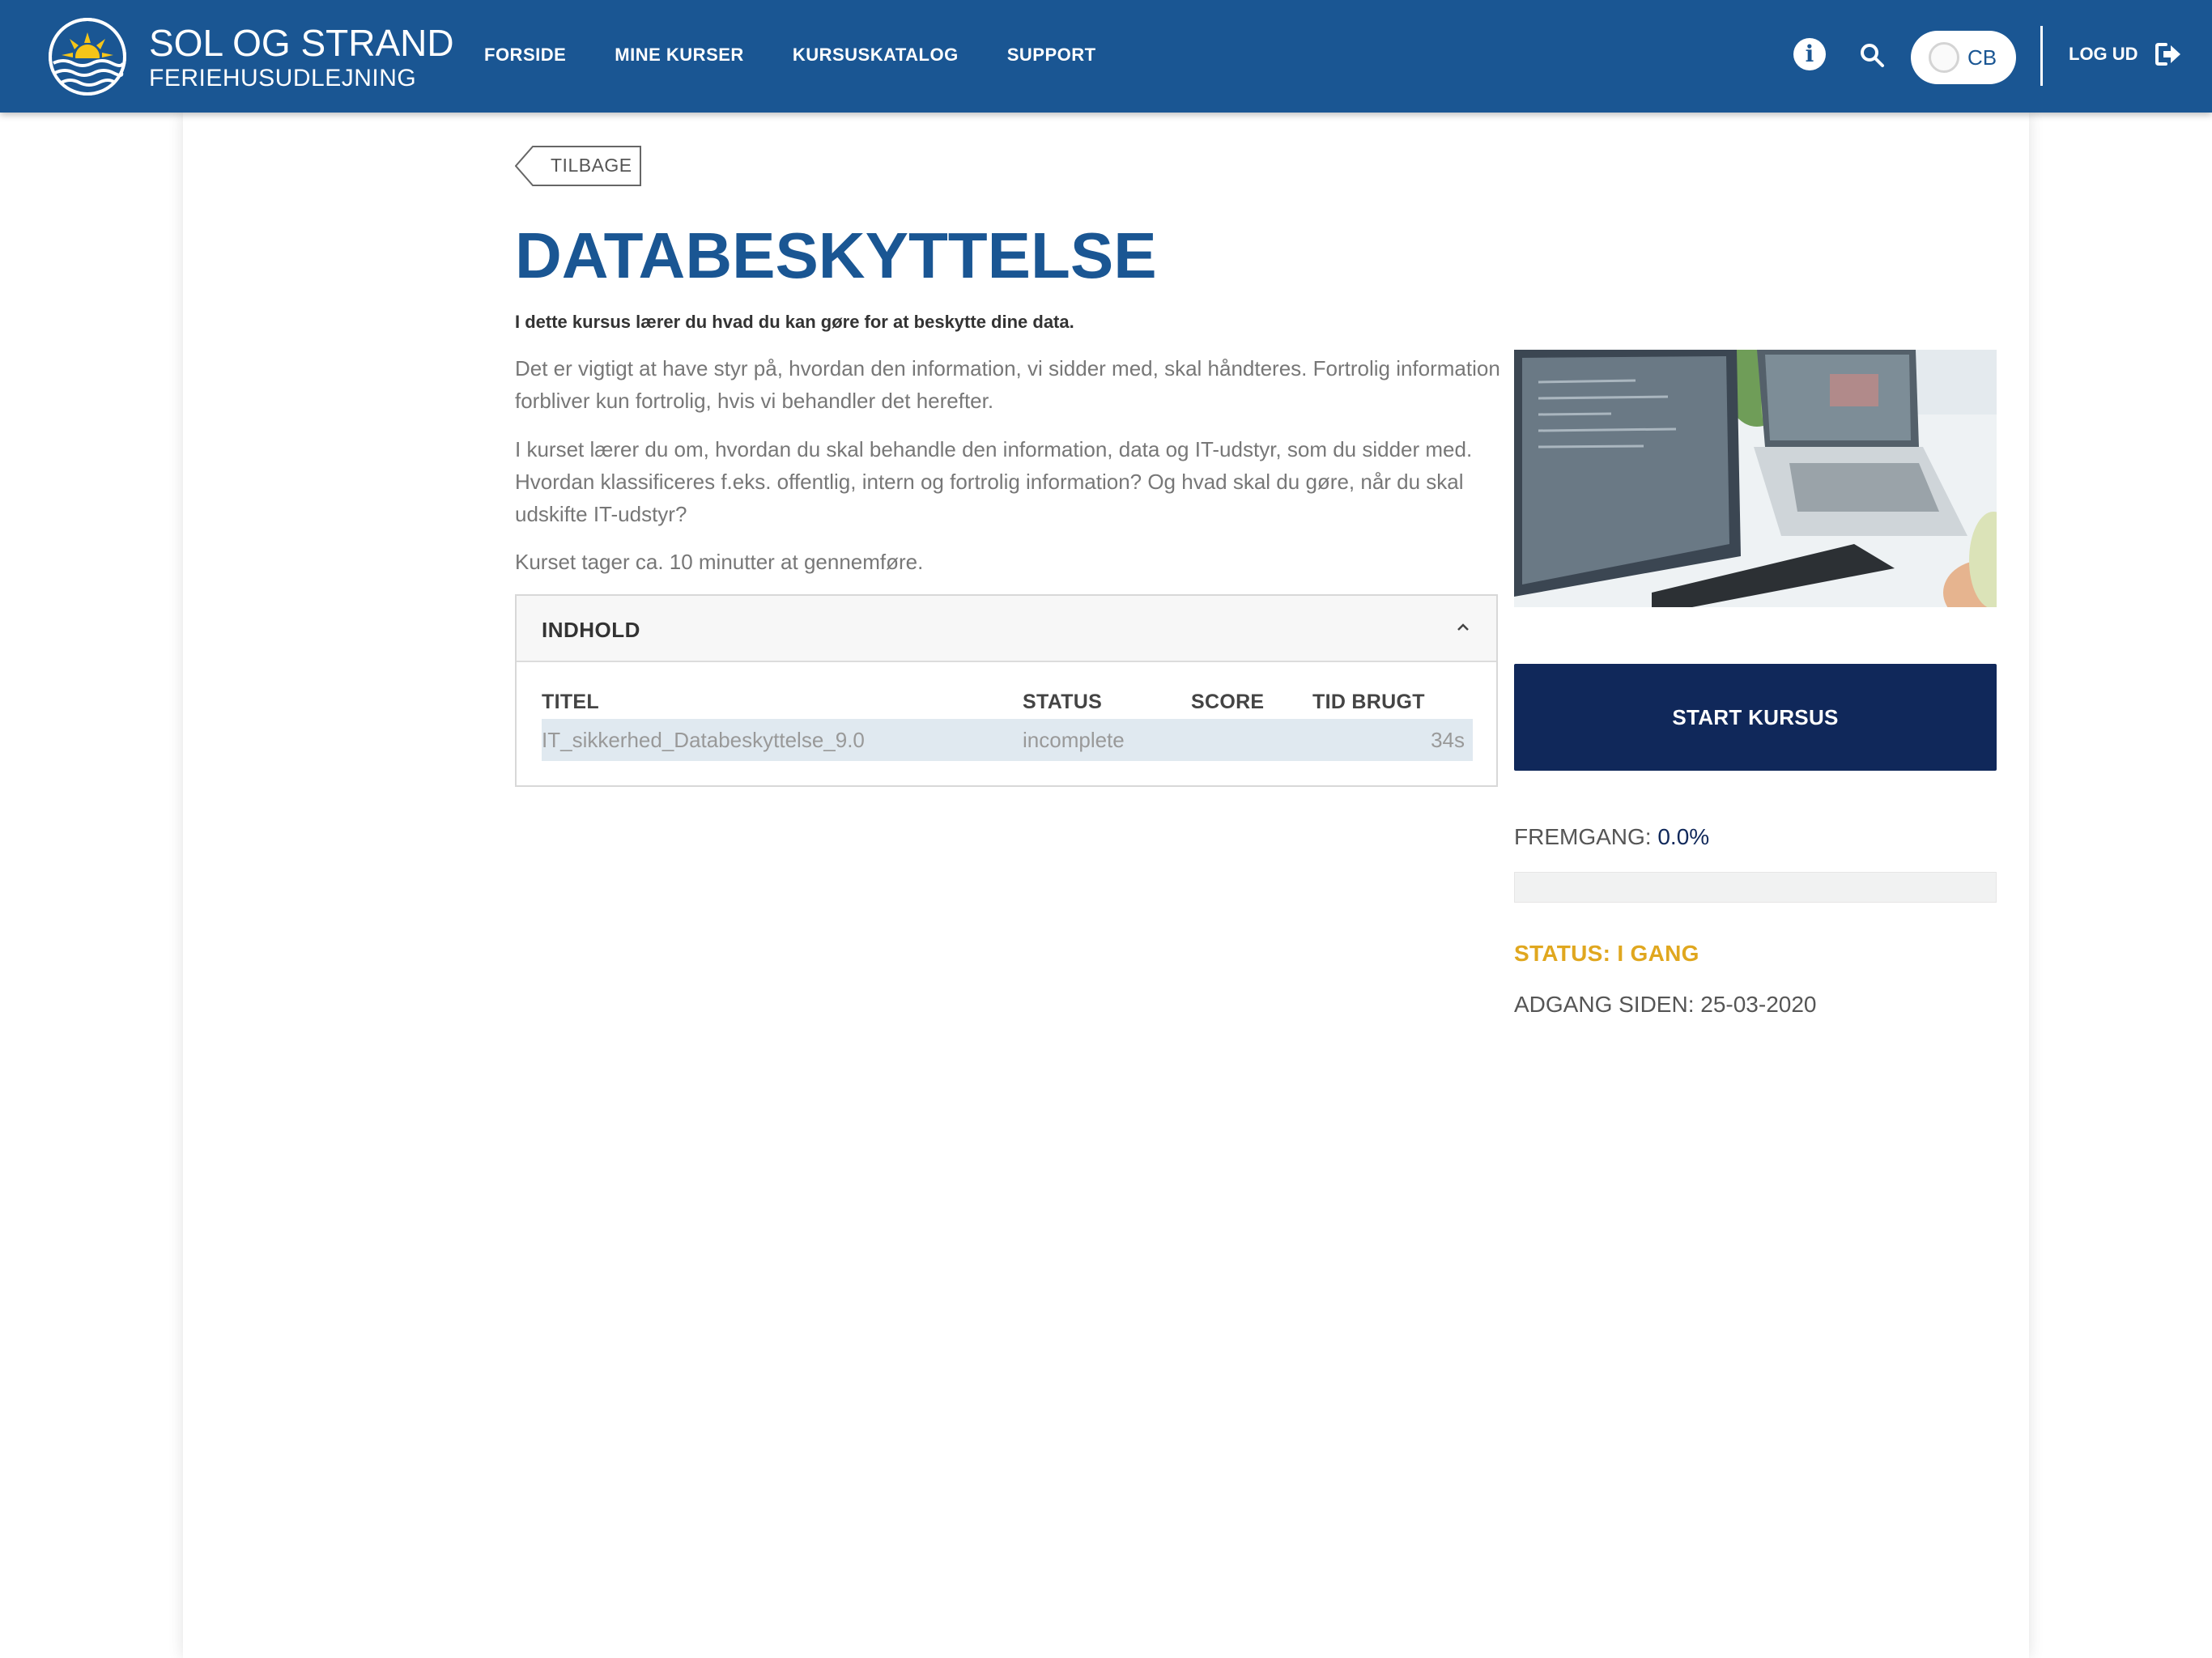 This screenshot has width=2212, height=1658. Describe the element at coordinates (1369, 702) in the screenshot. I see `column-header-time: TID BRUGT` at that location.